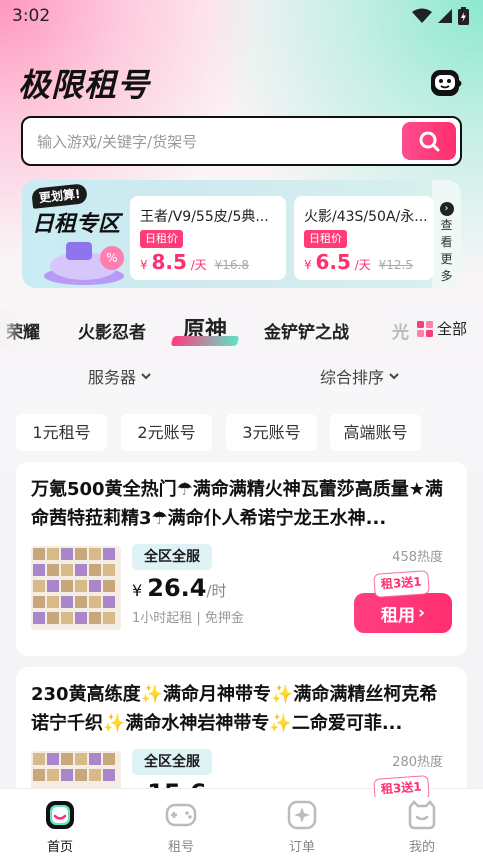 The width and height of the screenshot is (483, 859). What do you see at coordinates (446, 242) in the screenshot?
I see `view-more-label: 看` at bounding box center [446, 242].